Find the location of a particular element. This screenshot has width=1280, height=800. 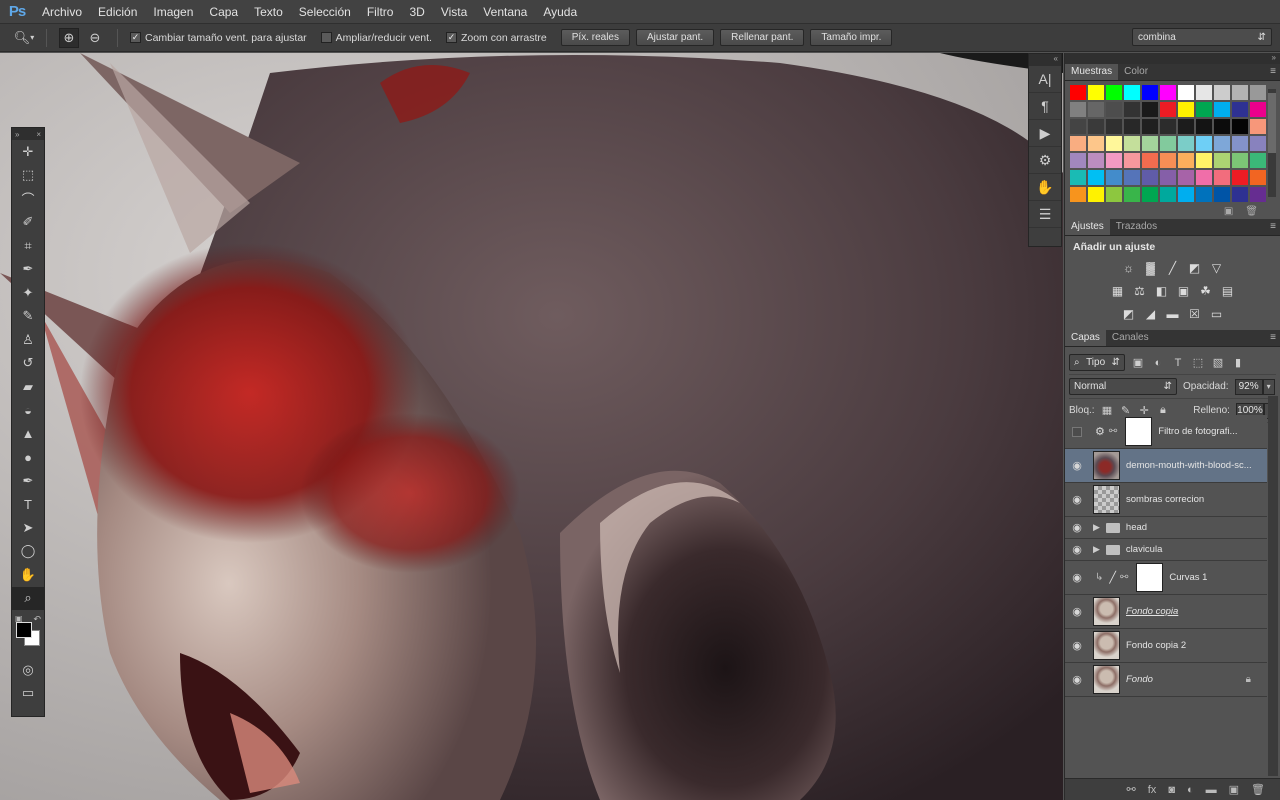

crop-tool-icon: ⌗ is located at coordinates (28, 246).